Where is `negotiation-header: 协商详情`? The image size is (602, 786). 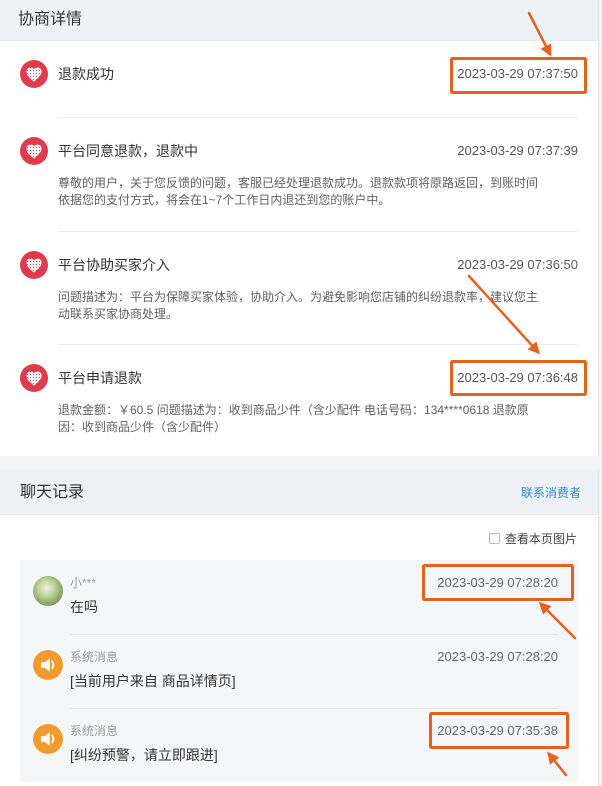 negotiation-header: 协商详情 is located at coordinates (299, 20).